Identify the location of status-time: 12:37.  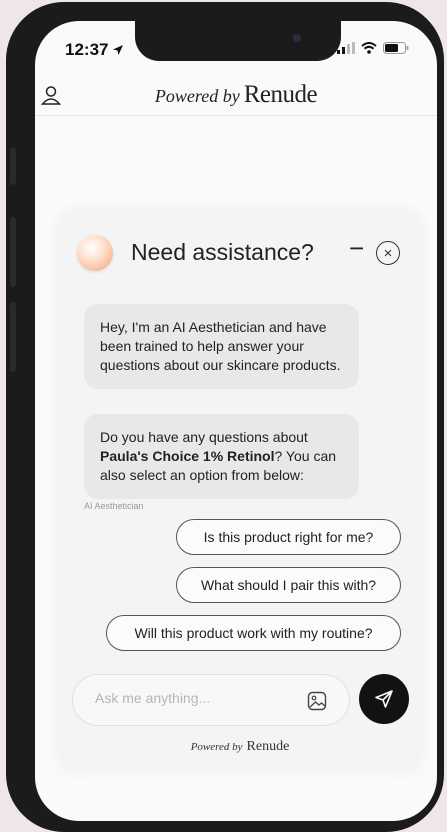
(94, 50).